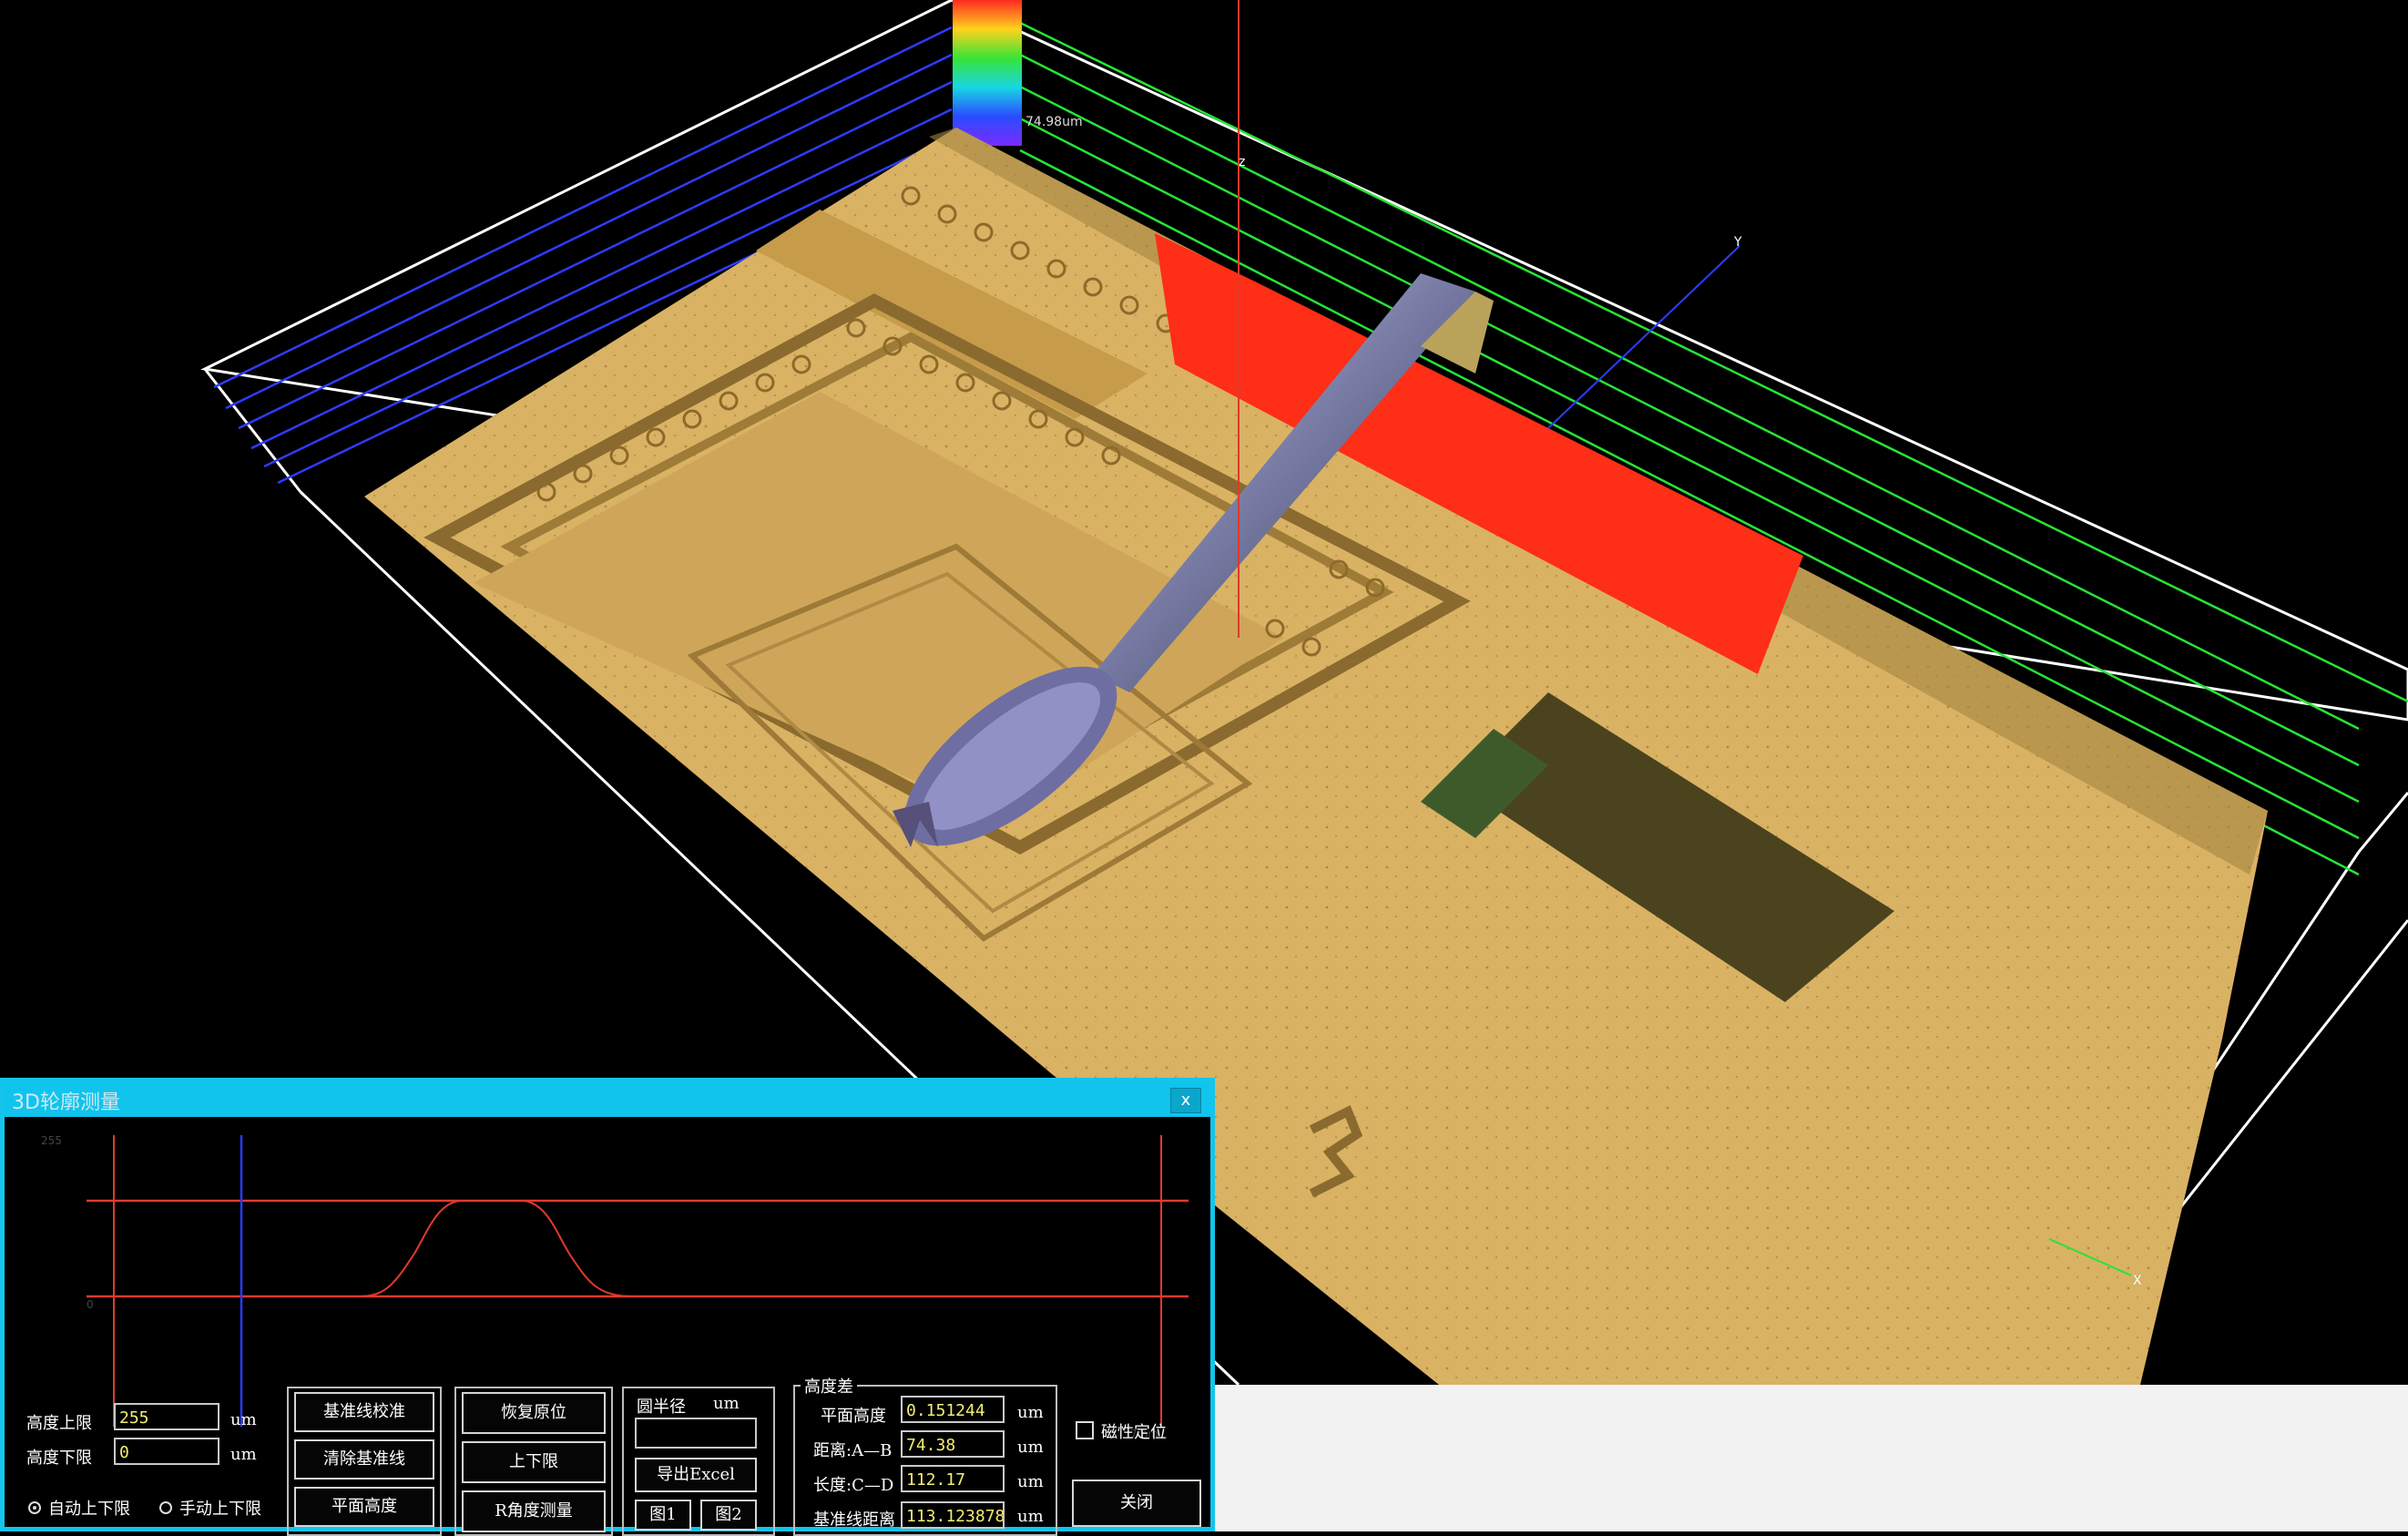 The height and width of the screenshot is (1536, 2408). I want to click on plane-height-button: 平面高度, so click(364, 1507).